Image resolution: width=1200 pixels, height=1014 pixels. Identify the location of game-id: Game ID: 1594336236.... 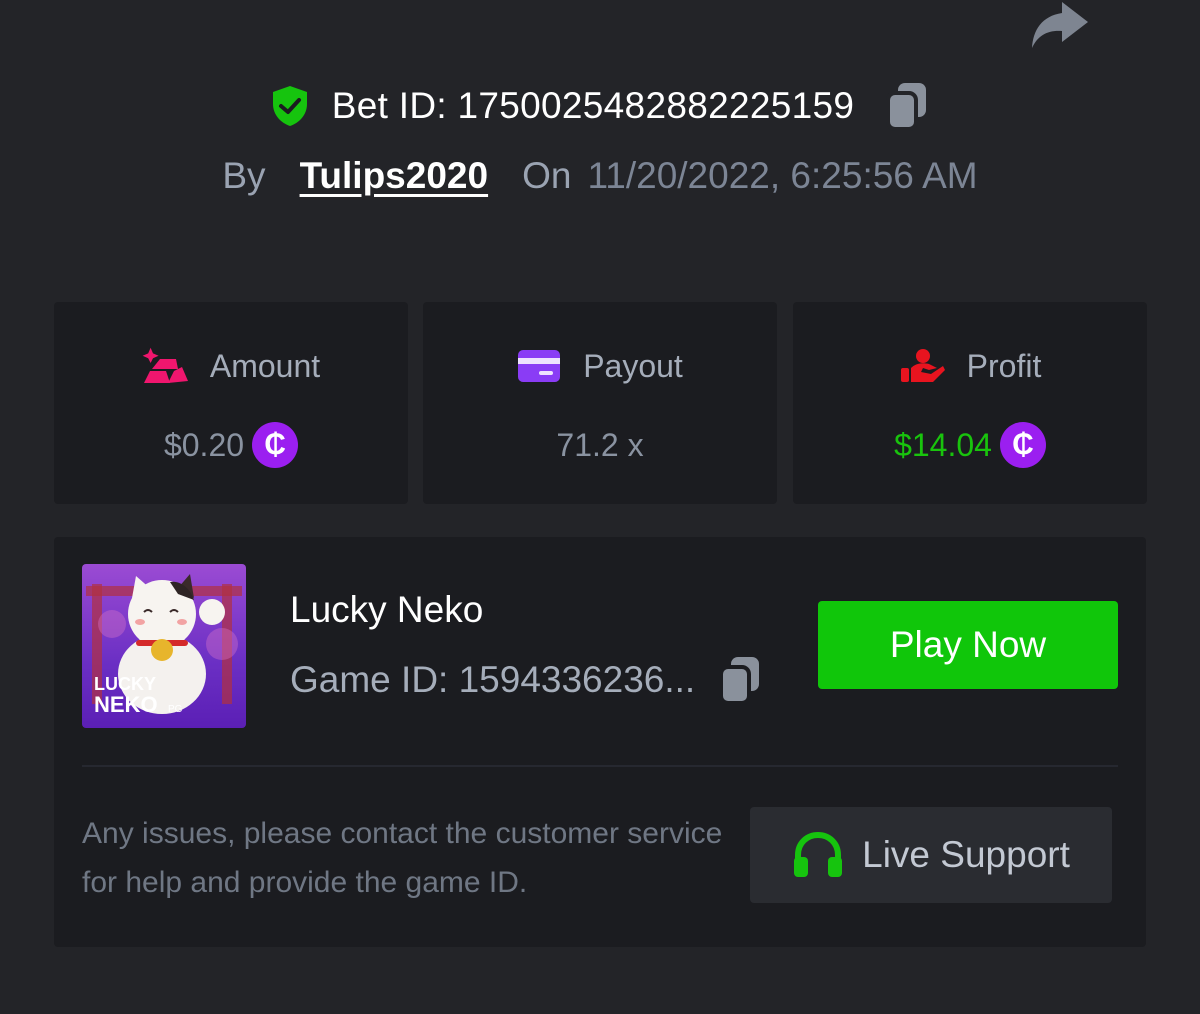
(493, 679).